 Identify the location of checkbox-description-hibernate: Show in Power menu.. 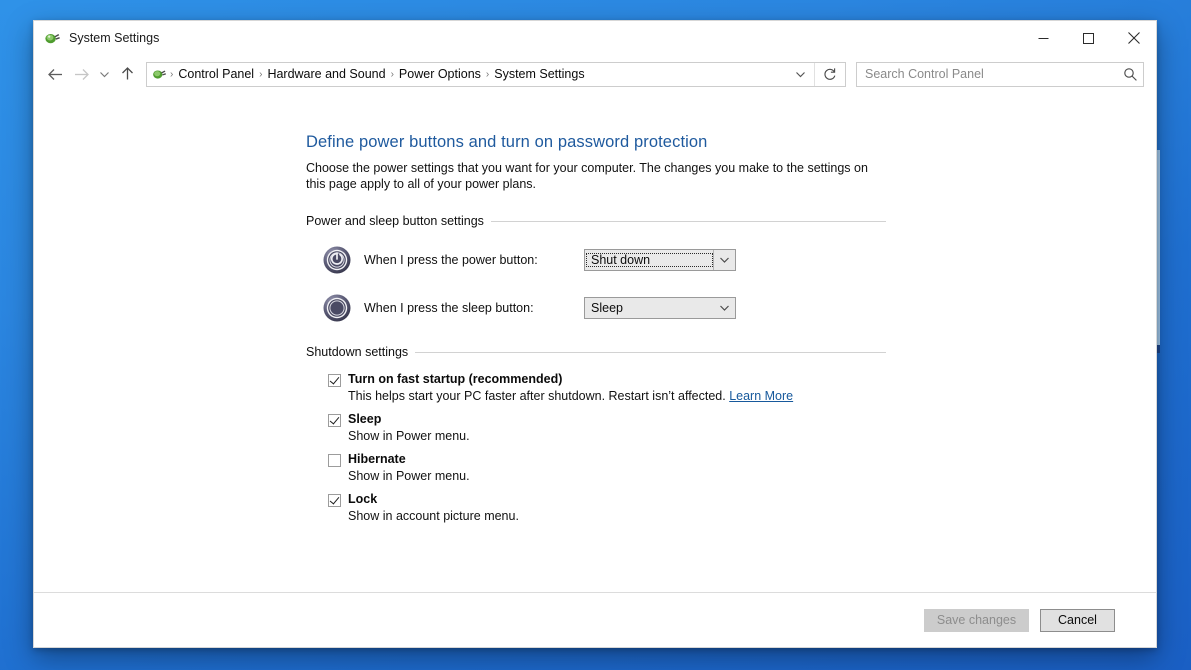
(409, 476).